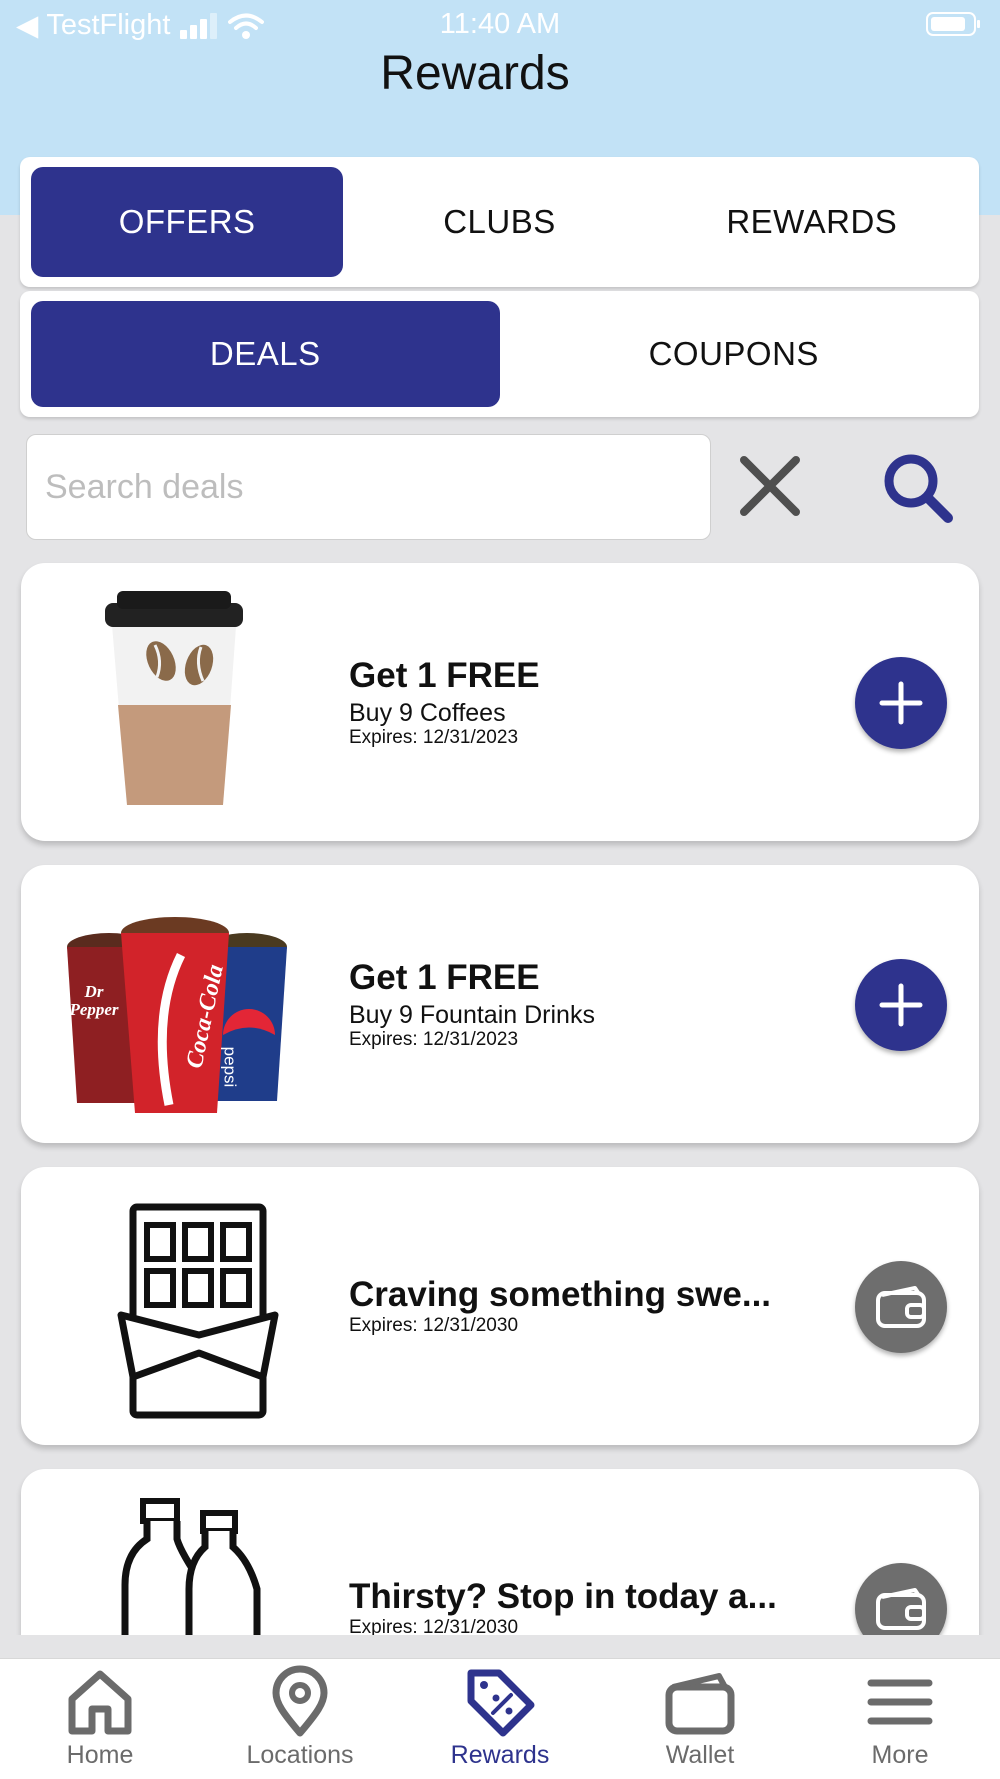  What do you see at coordinates (900, 1755) in the screenshot?
I see `nav-more-label: More` at bounding box center [900, 1755].